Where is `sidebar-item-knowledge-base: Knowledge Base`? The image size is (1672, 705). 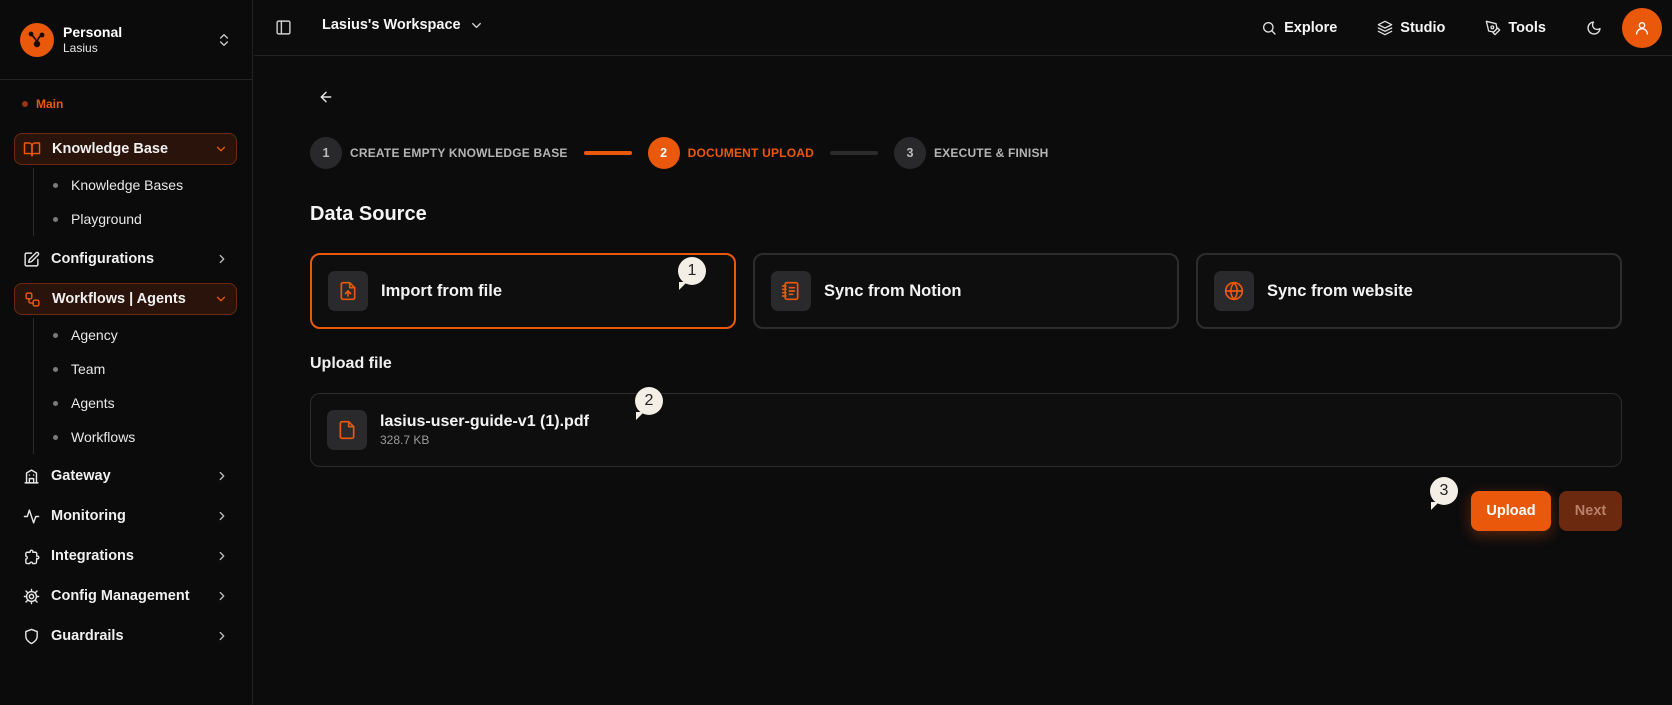
sidebar-item-knowledge-base: Knowledge Base is located at coordinates (125, 149).